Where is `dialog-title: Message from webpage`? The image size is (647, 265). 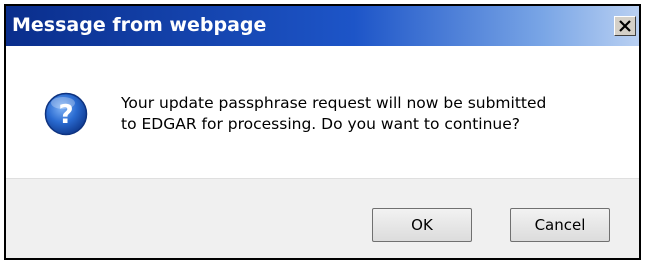
dialog-title: Message from webpage is located at coordinates (139, 25).